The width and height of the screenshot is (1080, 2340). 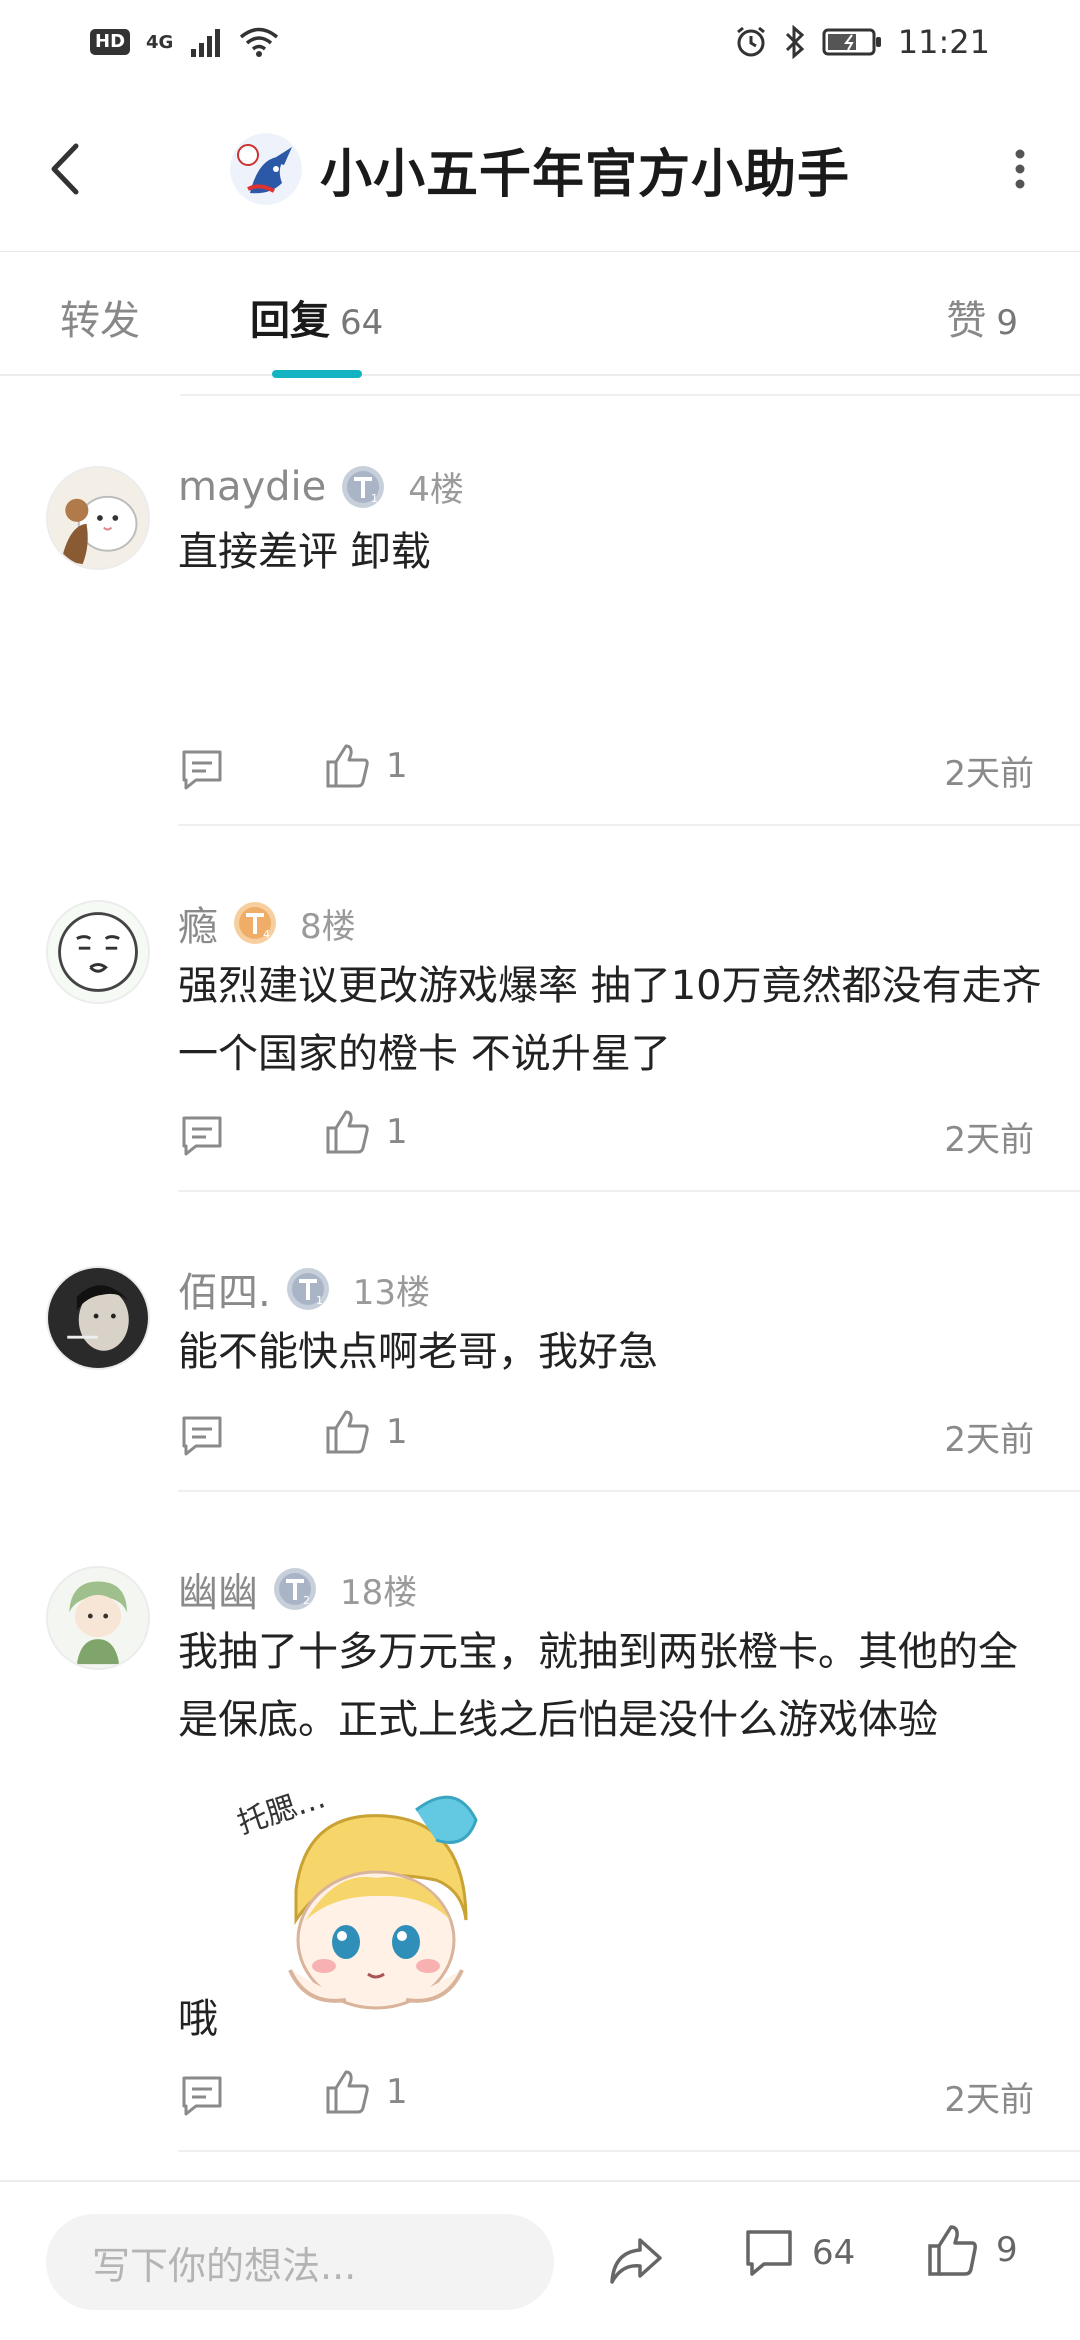 I want to click on assistant-avatar, so click(x=265, y=169).